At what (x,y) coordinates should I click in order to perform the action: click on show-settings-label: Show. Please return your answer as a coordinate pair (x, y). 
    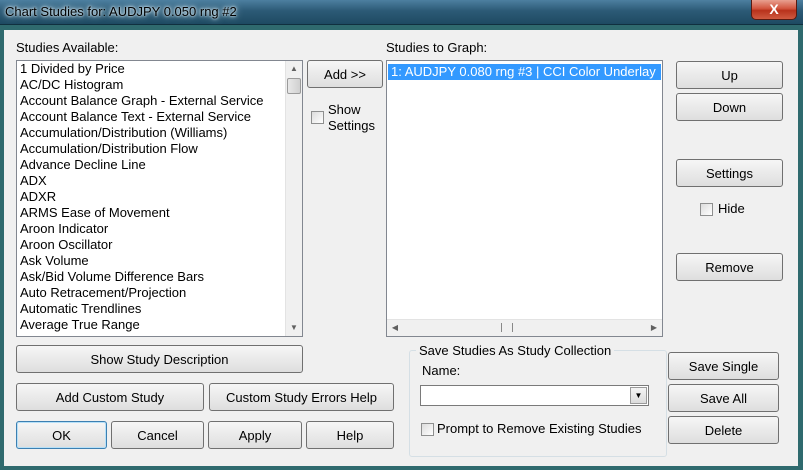
    Looking at the image, I should click on (344, 109).